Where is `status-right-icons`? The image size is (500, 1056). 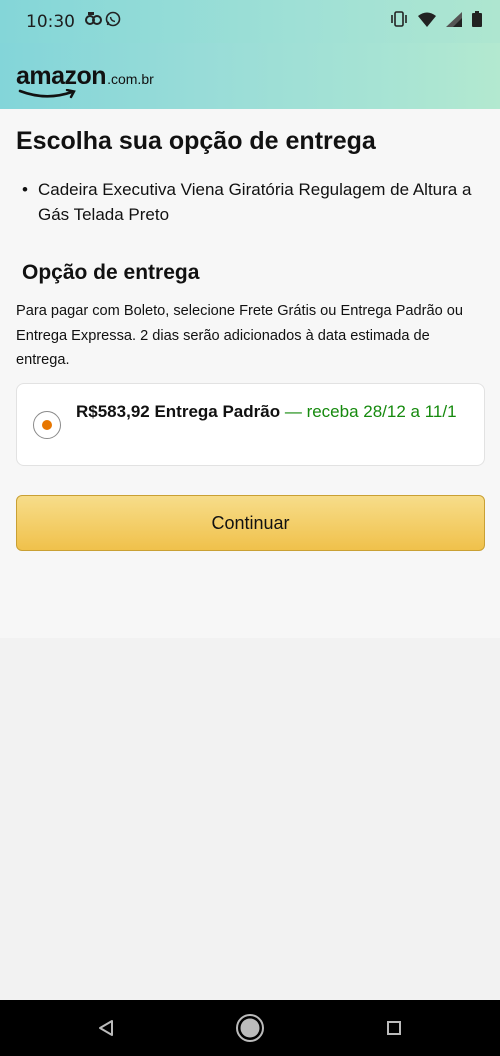
status-right-icons is located at coordinates (436, 21).